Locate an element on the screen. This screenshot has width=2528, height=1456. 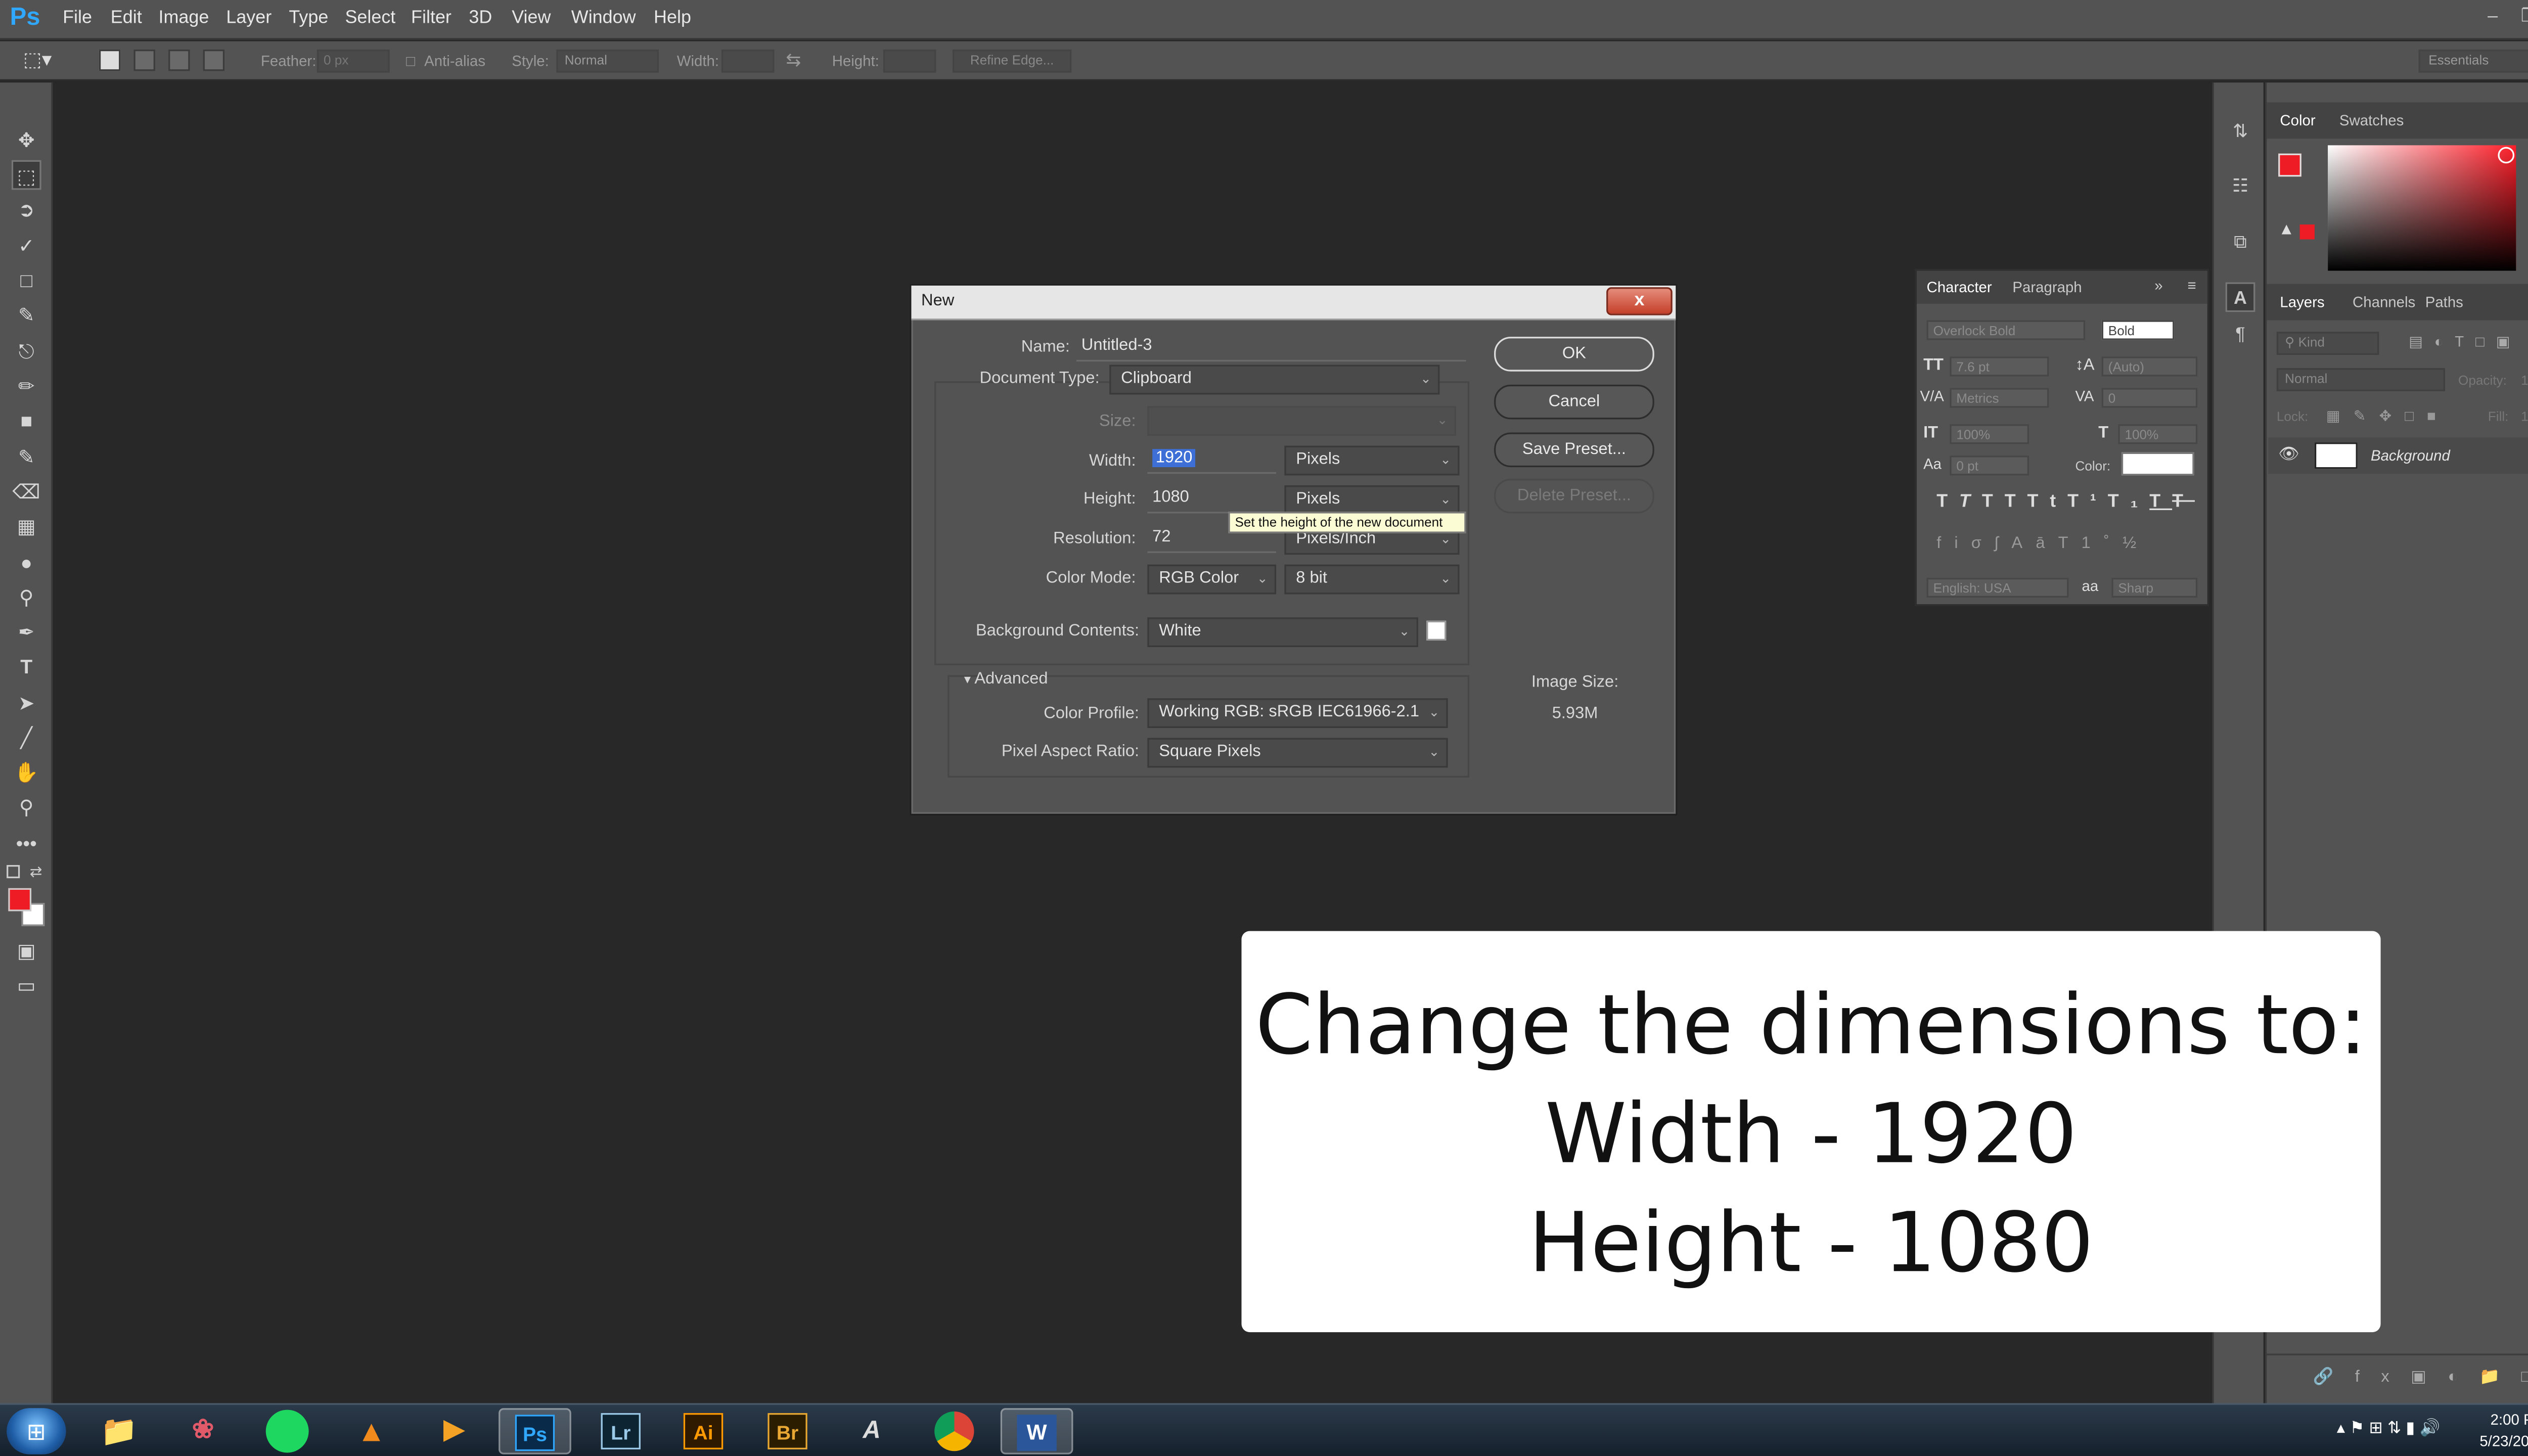
rectangular-marquee-icon: ⬚ is located at coordinates (26, 175).